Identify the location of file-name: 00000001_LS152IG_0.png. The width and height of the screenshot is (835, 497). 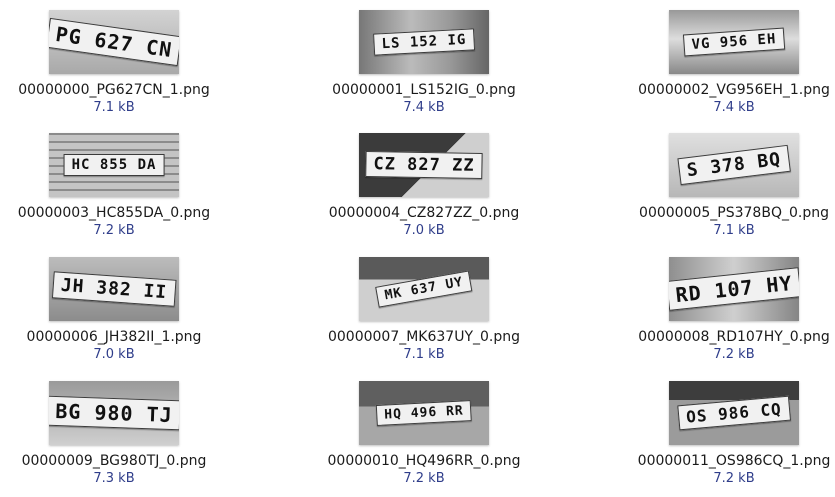
(424, 90).